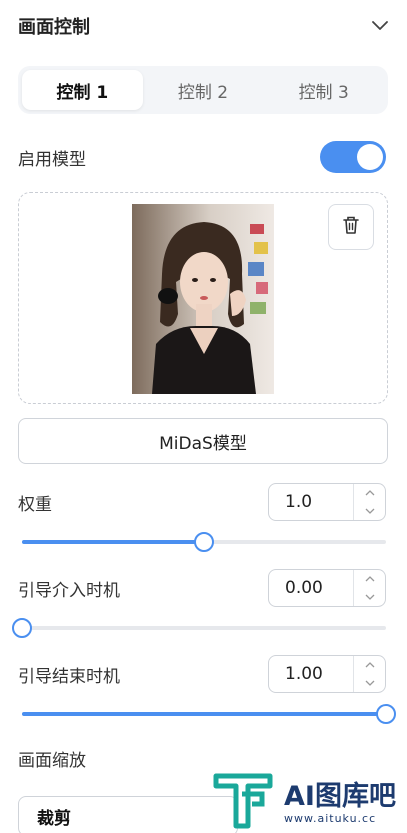 This screenshot has width=407, height=833. I want to click on weight-label: 权重, so click(35, 505).